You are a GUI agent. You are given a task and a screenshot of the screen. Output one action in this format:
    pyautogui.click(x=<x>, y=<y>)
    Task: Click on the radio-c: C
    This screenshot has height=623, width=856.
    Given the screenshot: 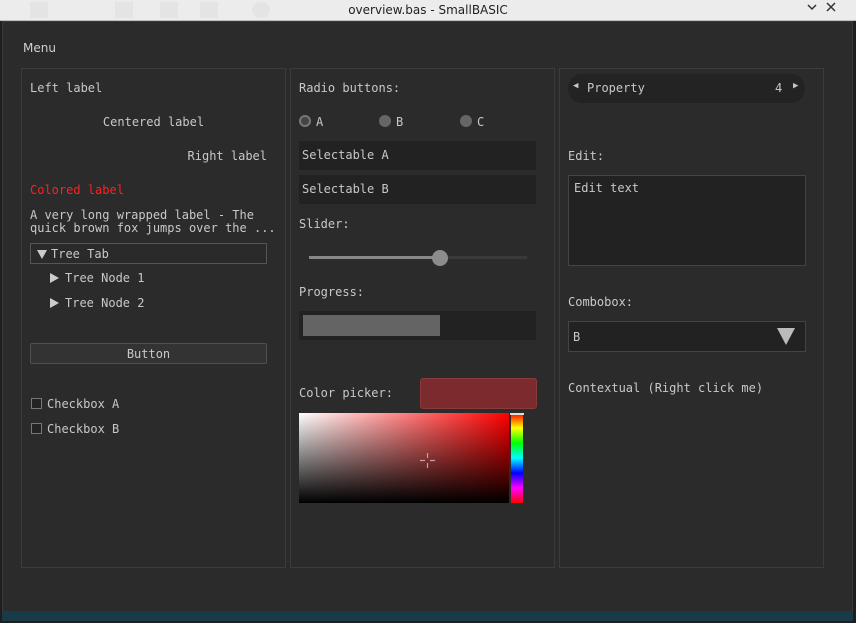 What is the action you would take?
    pyautogui.click(x=480, y=122)
    